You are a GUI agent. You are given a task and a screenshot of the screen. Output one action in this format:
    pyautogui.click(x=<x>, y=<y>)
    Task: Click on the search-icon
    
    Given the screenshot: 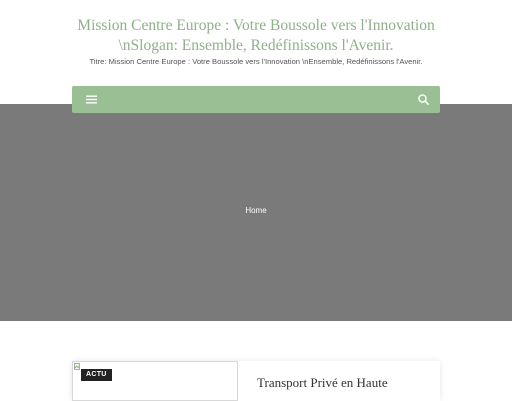 What is the action you would take?
    pyautogui.click(x=423, y=99)
    